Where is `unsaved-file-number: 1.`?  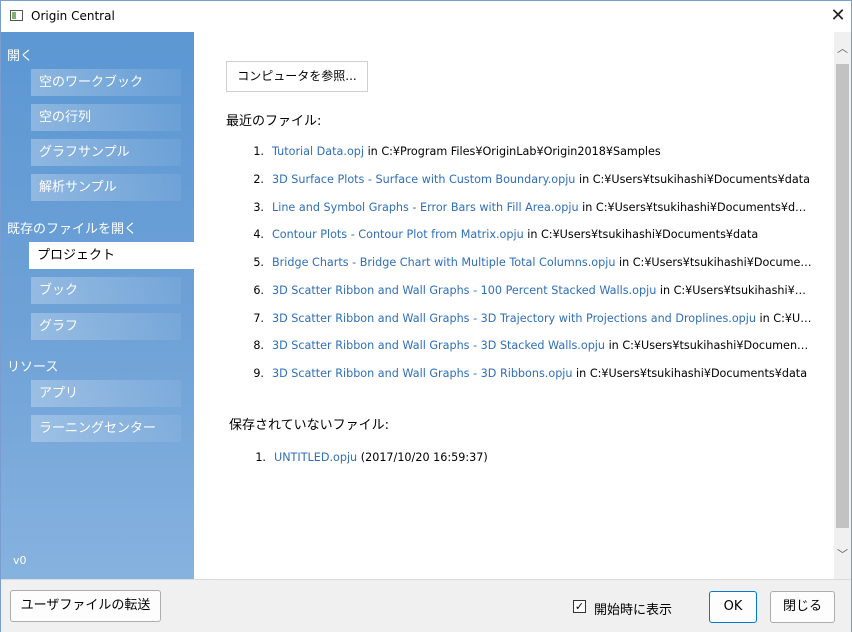
unsaved-file-number: 1. is located at coordinates (260, 457).